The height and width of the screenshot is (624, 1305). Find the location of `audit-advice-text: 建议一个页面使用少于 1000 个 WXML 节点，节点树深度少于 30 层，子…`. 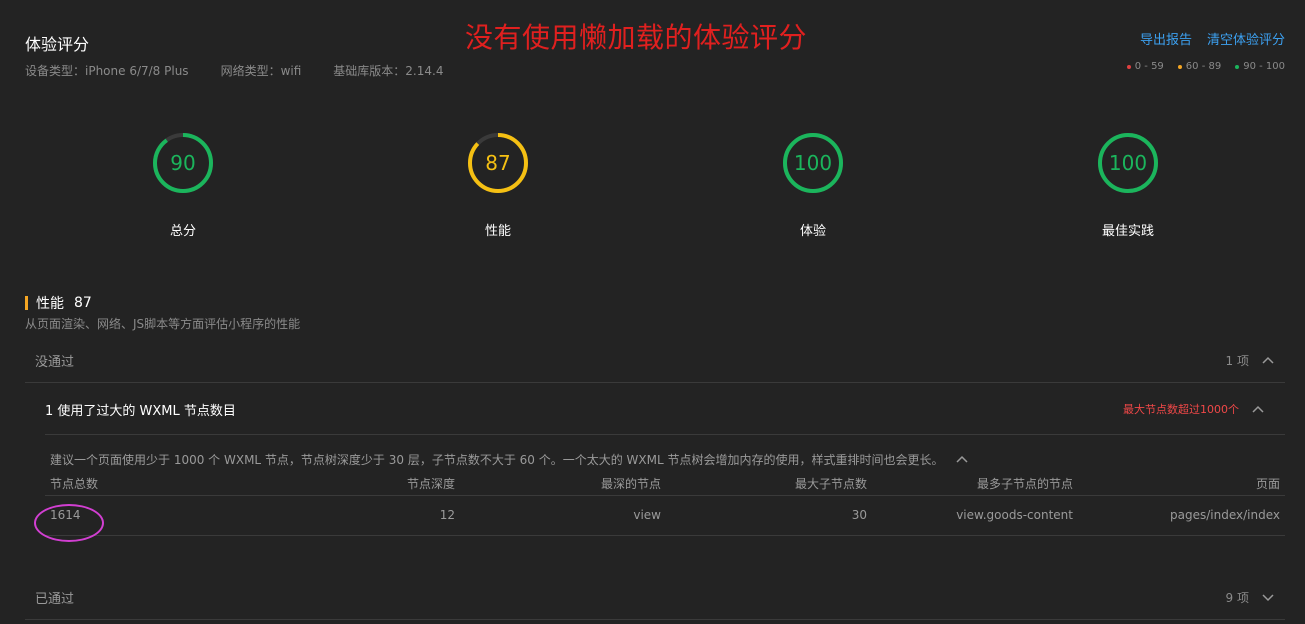

audit-advice-text: 建议一个页面使用少于 1000 个 WXML 节点，节点树深度少于 30 层，子… is located at coordinates (497, 459).